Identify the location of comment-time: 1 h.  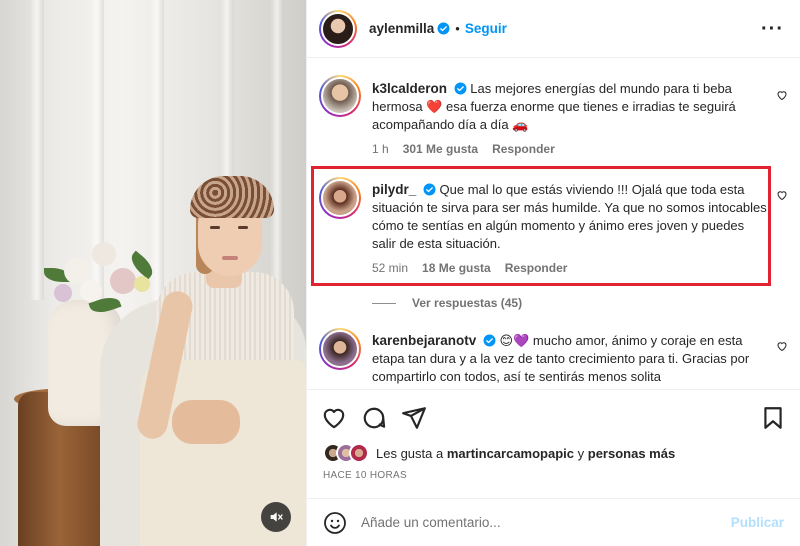
(380, 149).